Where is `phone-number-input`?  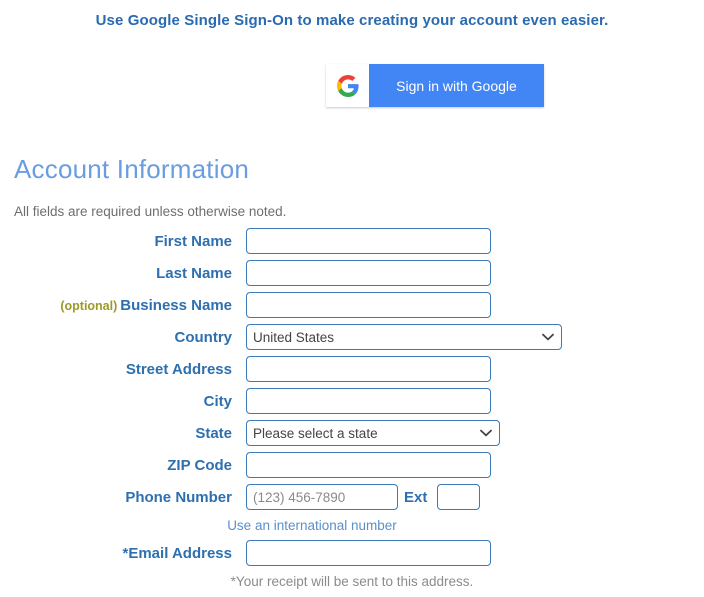
phone-number-input is located at coordinates (322, 497).